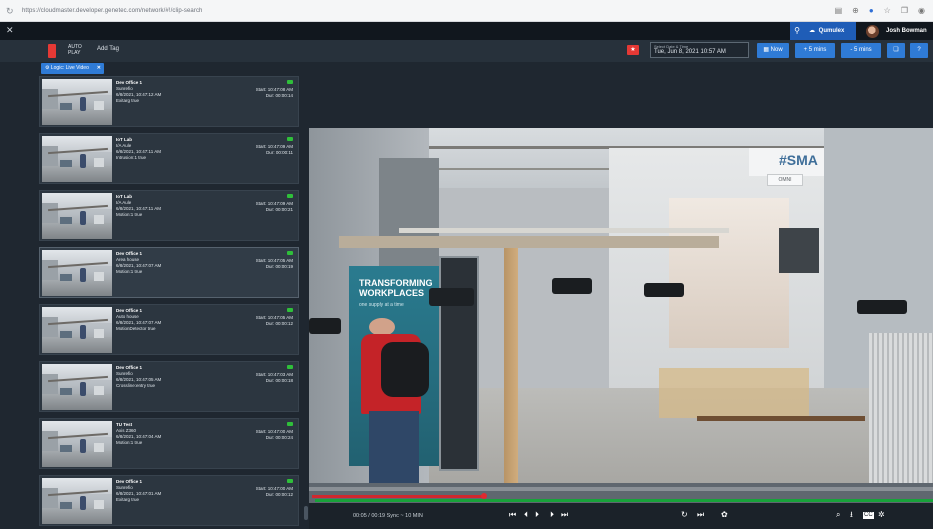 This screenshot has width=933, height=529. I want to click on clip-timing: Start: 10:47:09 AM Dur: 00:00:21, so click(274, 203).